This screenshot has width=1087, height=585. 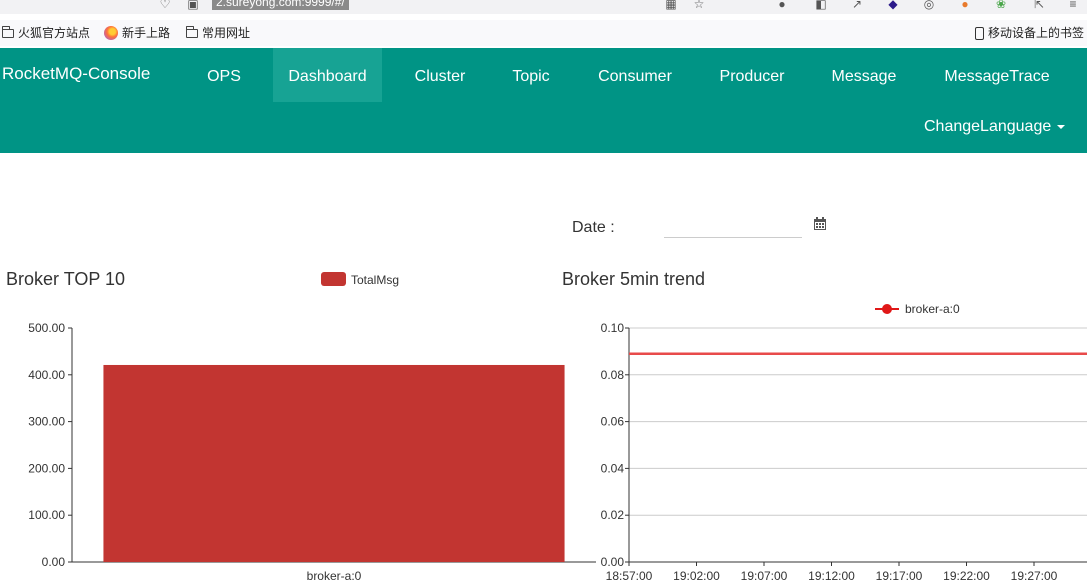 What do you see at coordinates (1034, 576) in the screenshot?
I see `line-x-tick-label: 19:27:00` at bounding box center [1034, 576].